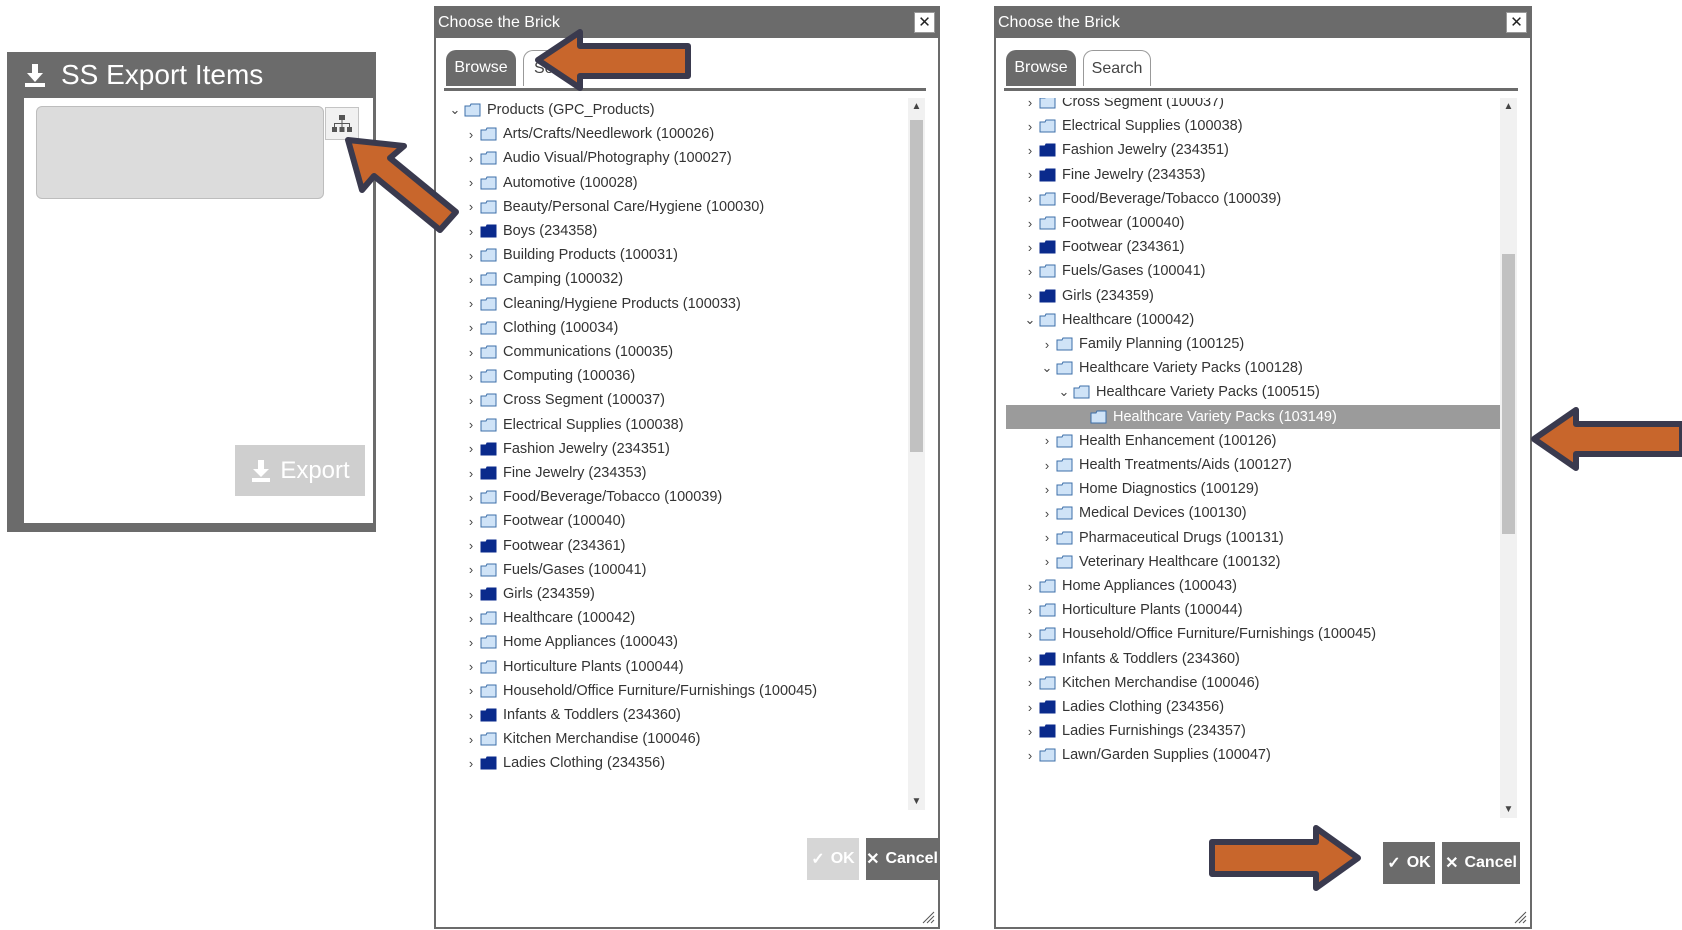 The height and width of the screenshot is (930, 1682). I want to click on tree-row: › Health Treatments/Aids (100127), so click(1256, 465).